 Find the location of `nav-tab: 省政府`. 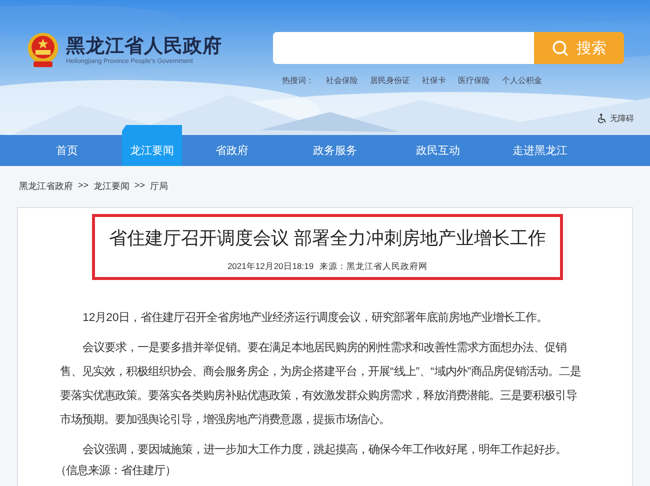

nav-tab: 省政府 is located at coordinates (232, 150).